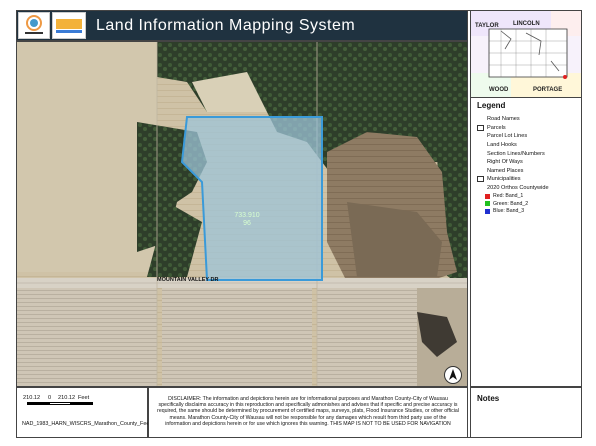  Describe the element at coordinates (84, 398) in the screenshot. I see `scale-units-label: Feet` at that location.